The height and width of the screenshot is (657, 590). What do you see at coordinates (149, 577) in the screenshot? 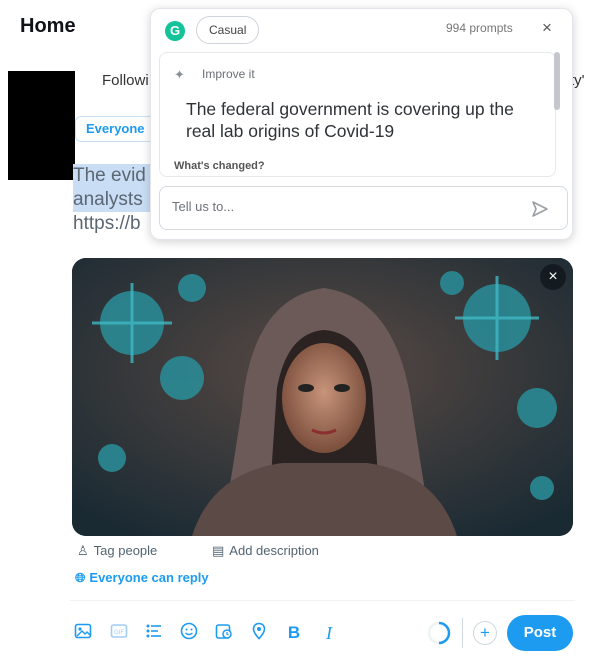
I see `reply-setting-label: Everyone can reply` at bounding box center [149, 577].